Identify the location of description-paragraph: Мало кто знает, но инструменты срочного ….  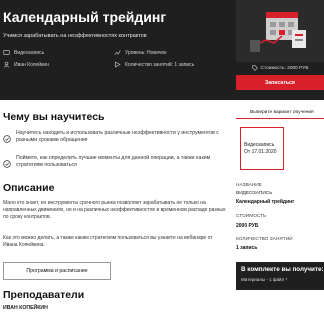
(114, 210).